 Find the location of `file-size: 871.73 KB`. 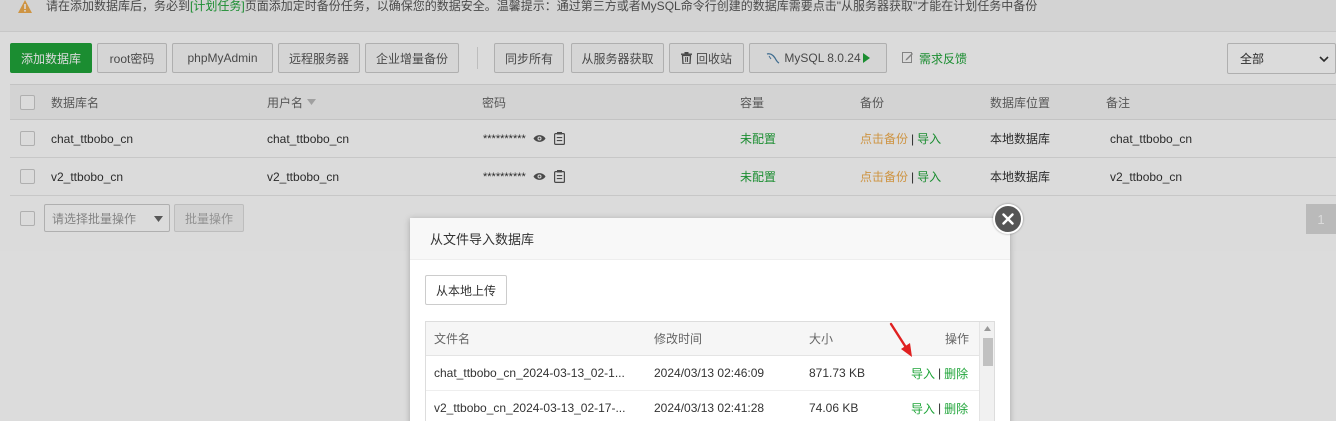

file-size: 871.73 KB is located at coordinates (837, 373).